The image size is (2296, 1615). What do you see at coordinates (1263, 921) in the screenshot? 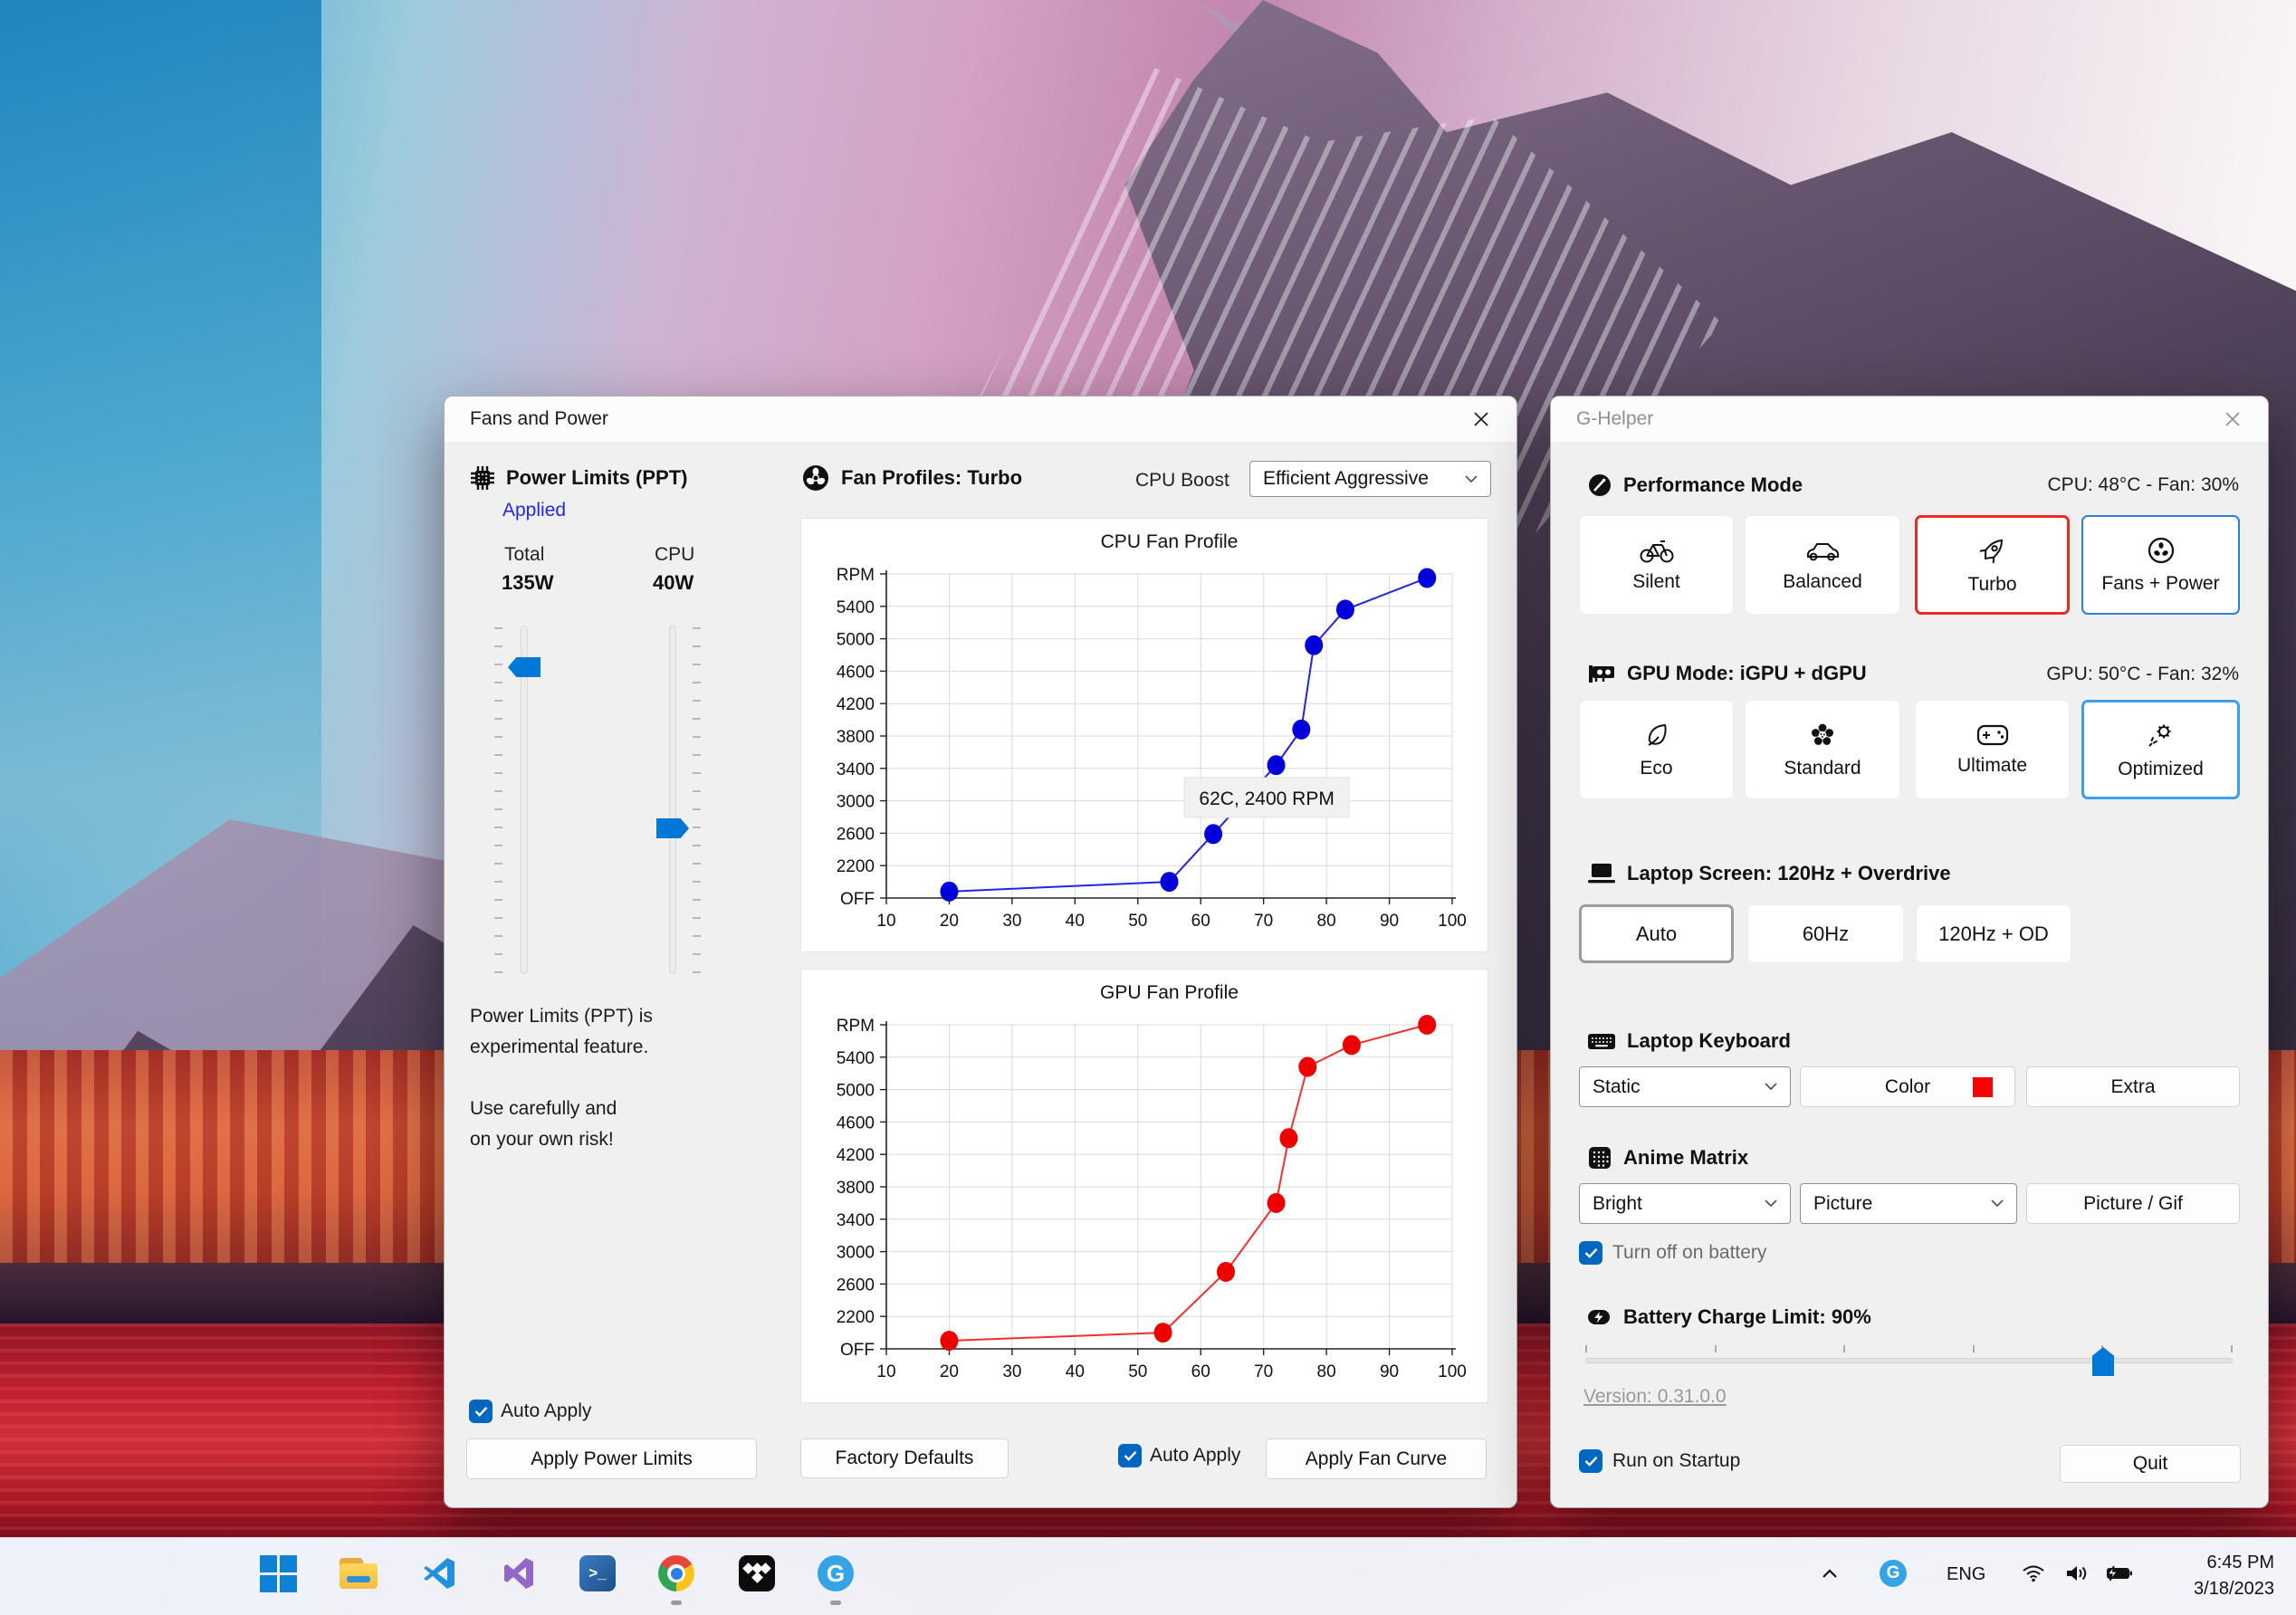
I see `svg-text: 70` at bounding box center [1263, 921].